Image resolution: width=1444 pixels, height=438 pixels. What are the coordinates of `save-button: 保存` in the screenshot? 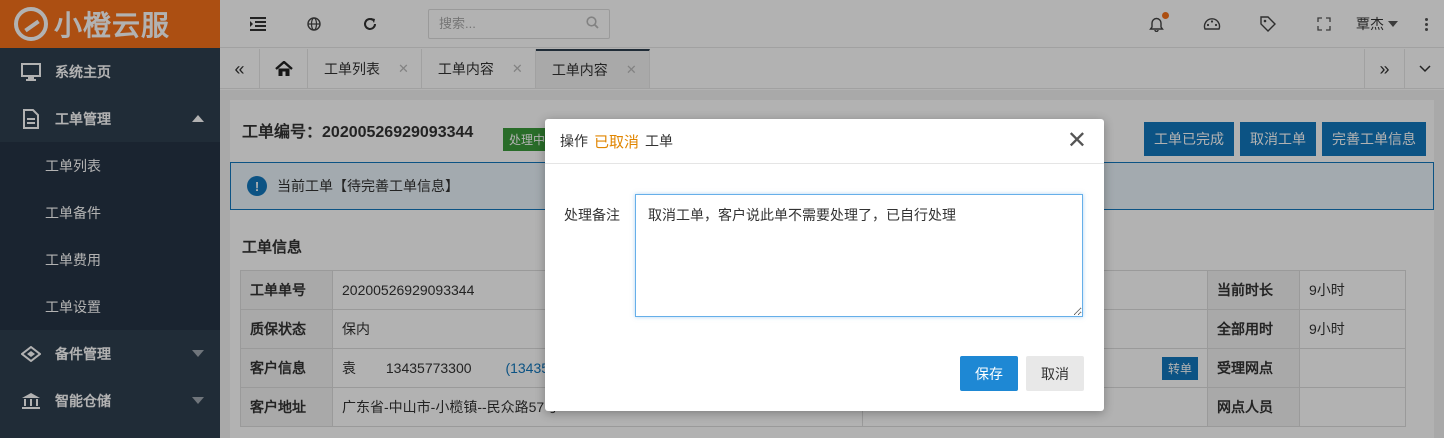 It's located at (989, 373).